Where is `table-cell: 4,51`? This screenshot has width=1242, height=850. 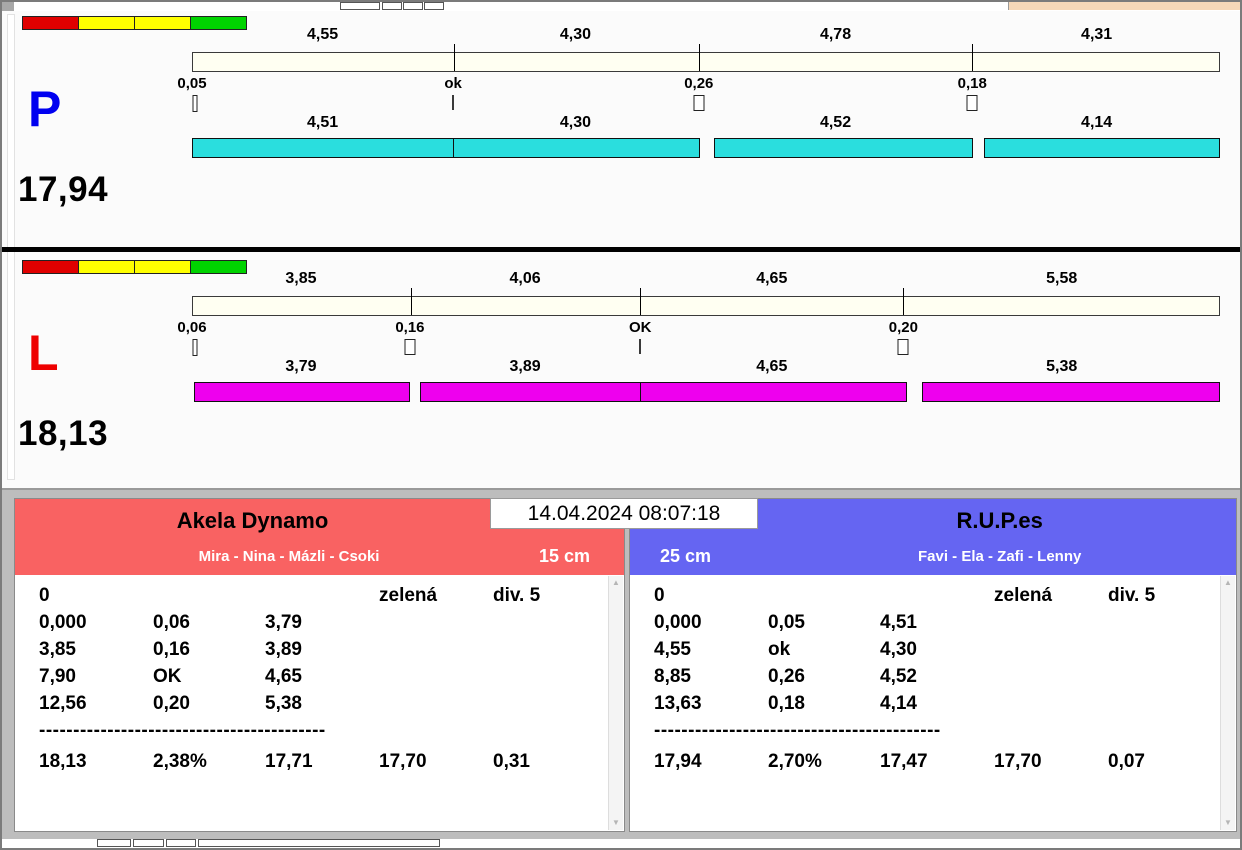 table-cell: 4,51 is located at coordinates (898, 622).